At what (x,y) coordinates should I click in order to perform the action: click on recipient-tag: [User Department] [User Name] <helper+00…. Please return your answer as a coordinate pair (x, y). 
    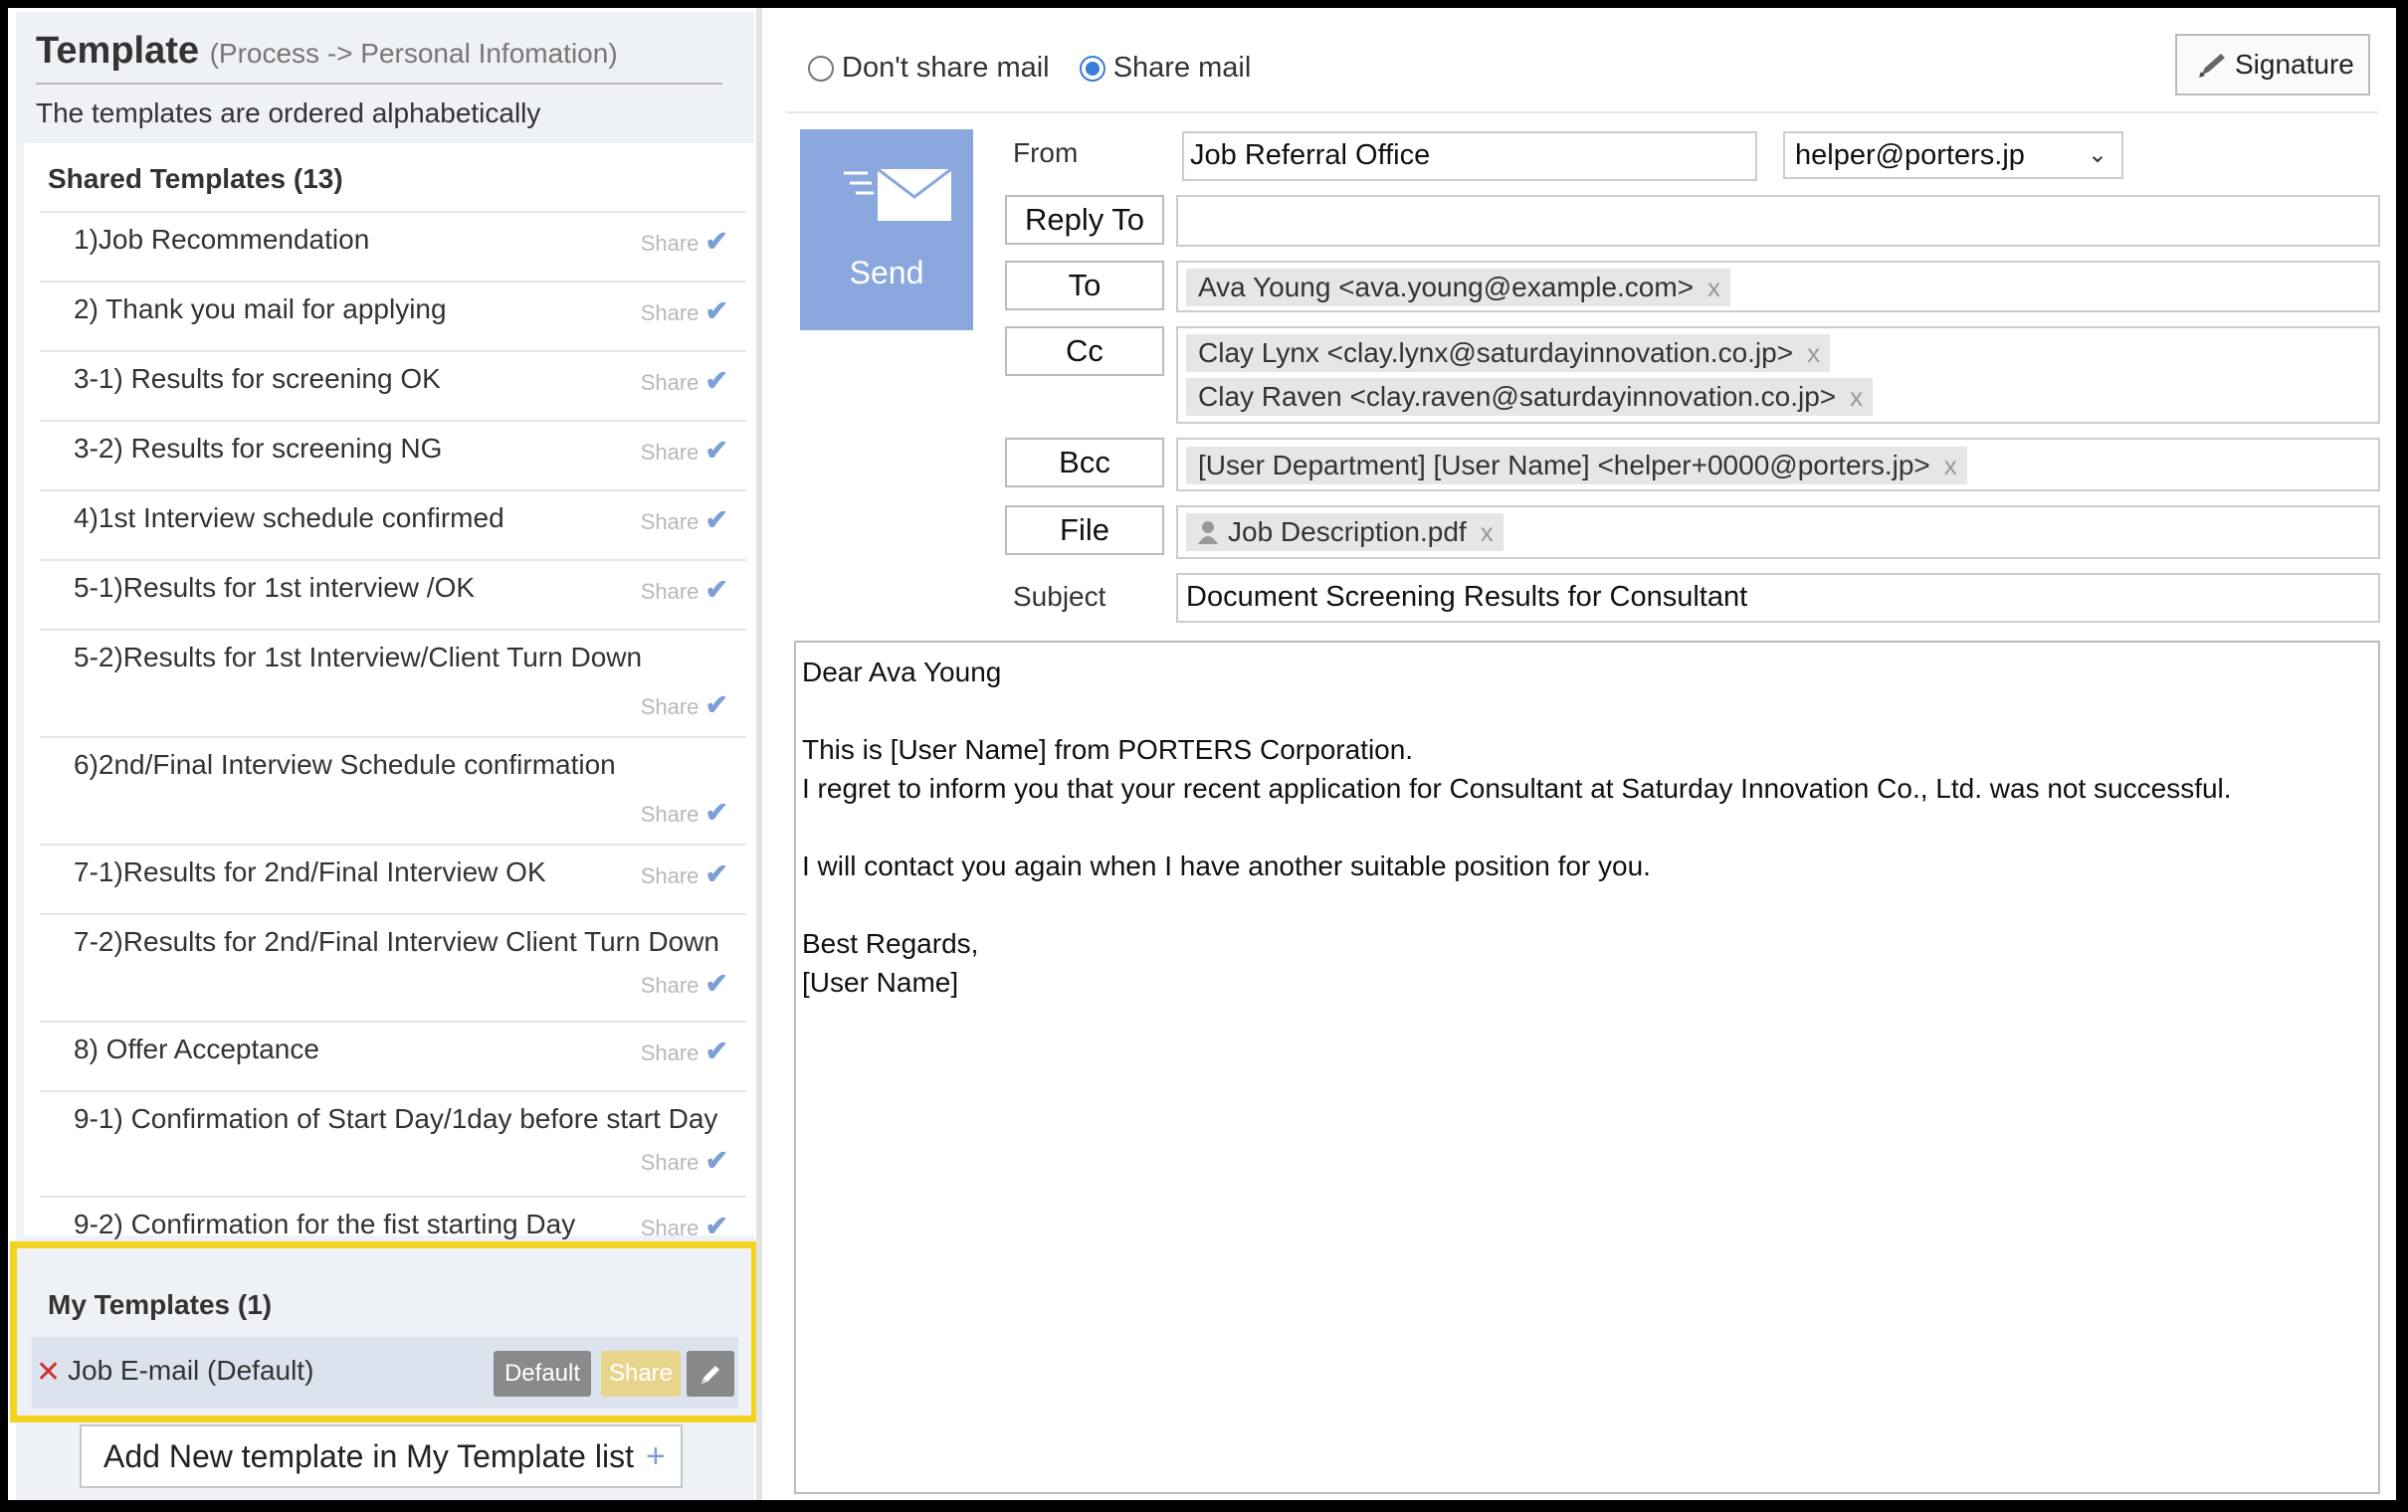
    Looking at the image, I should click on (1576, 465).